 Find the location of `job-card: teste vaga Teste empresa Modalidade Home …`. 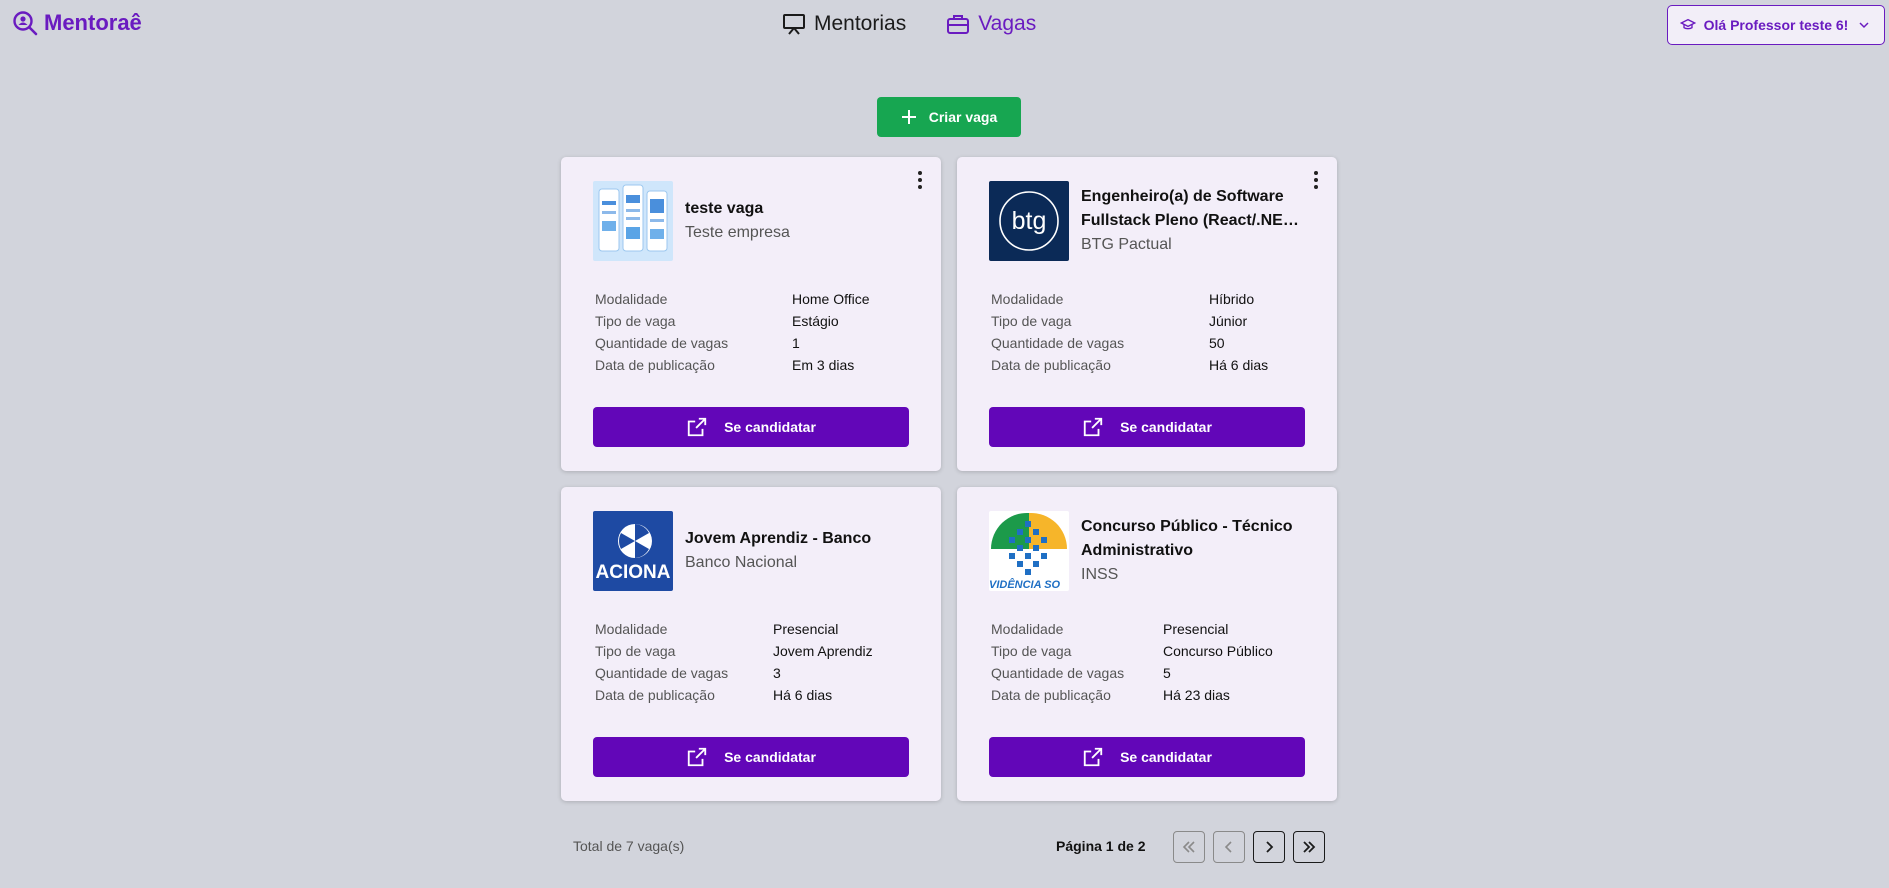

job-card: teste vaga Teste empresa Modalidade Home … is located at coordinates (751, 314).